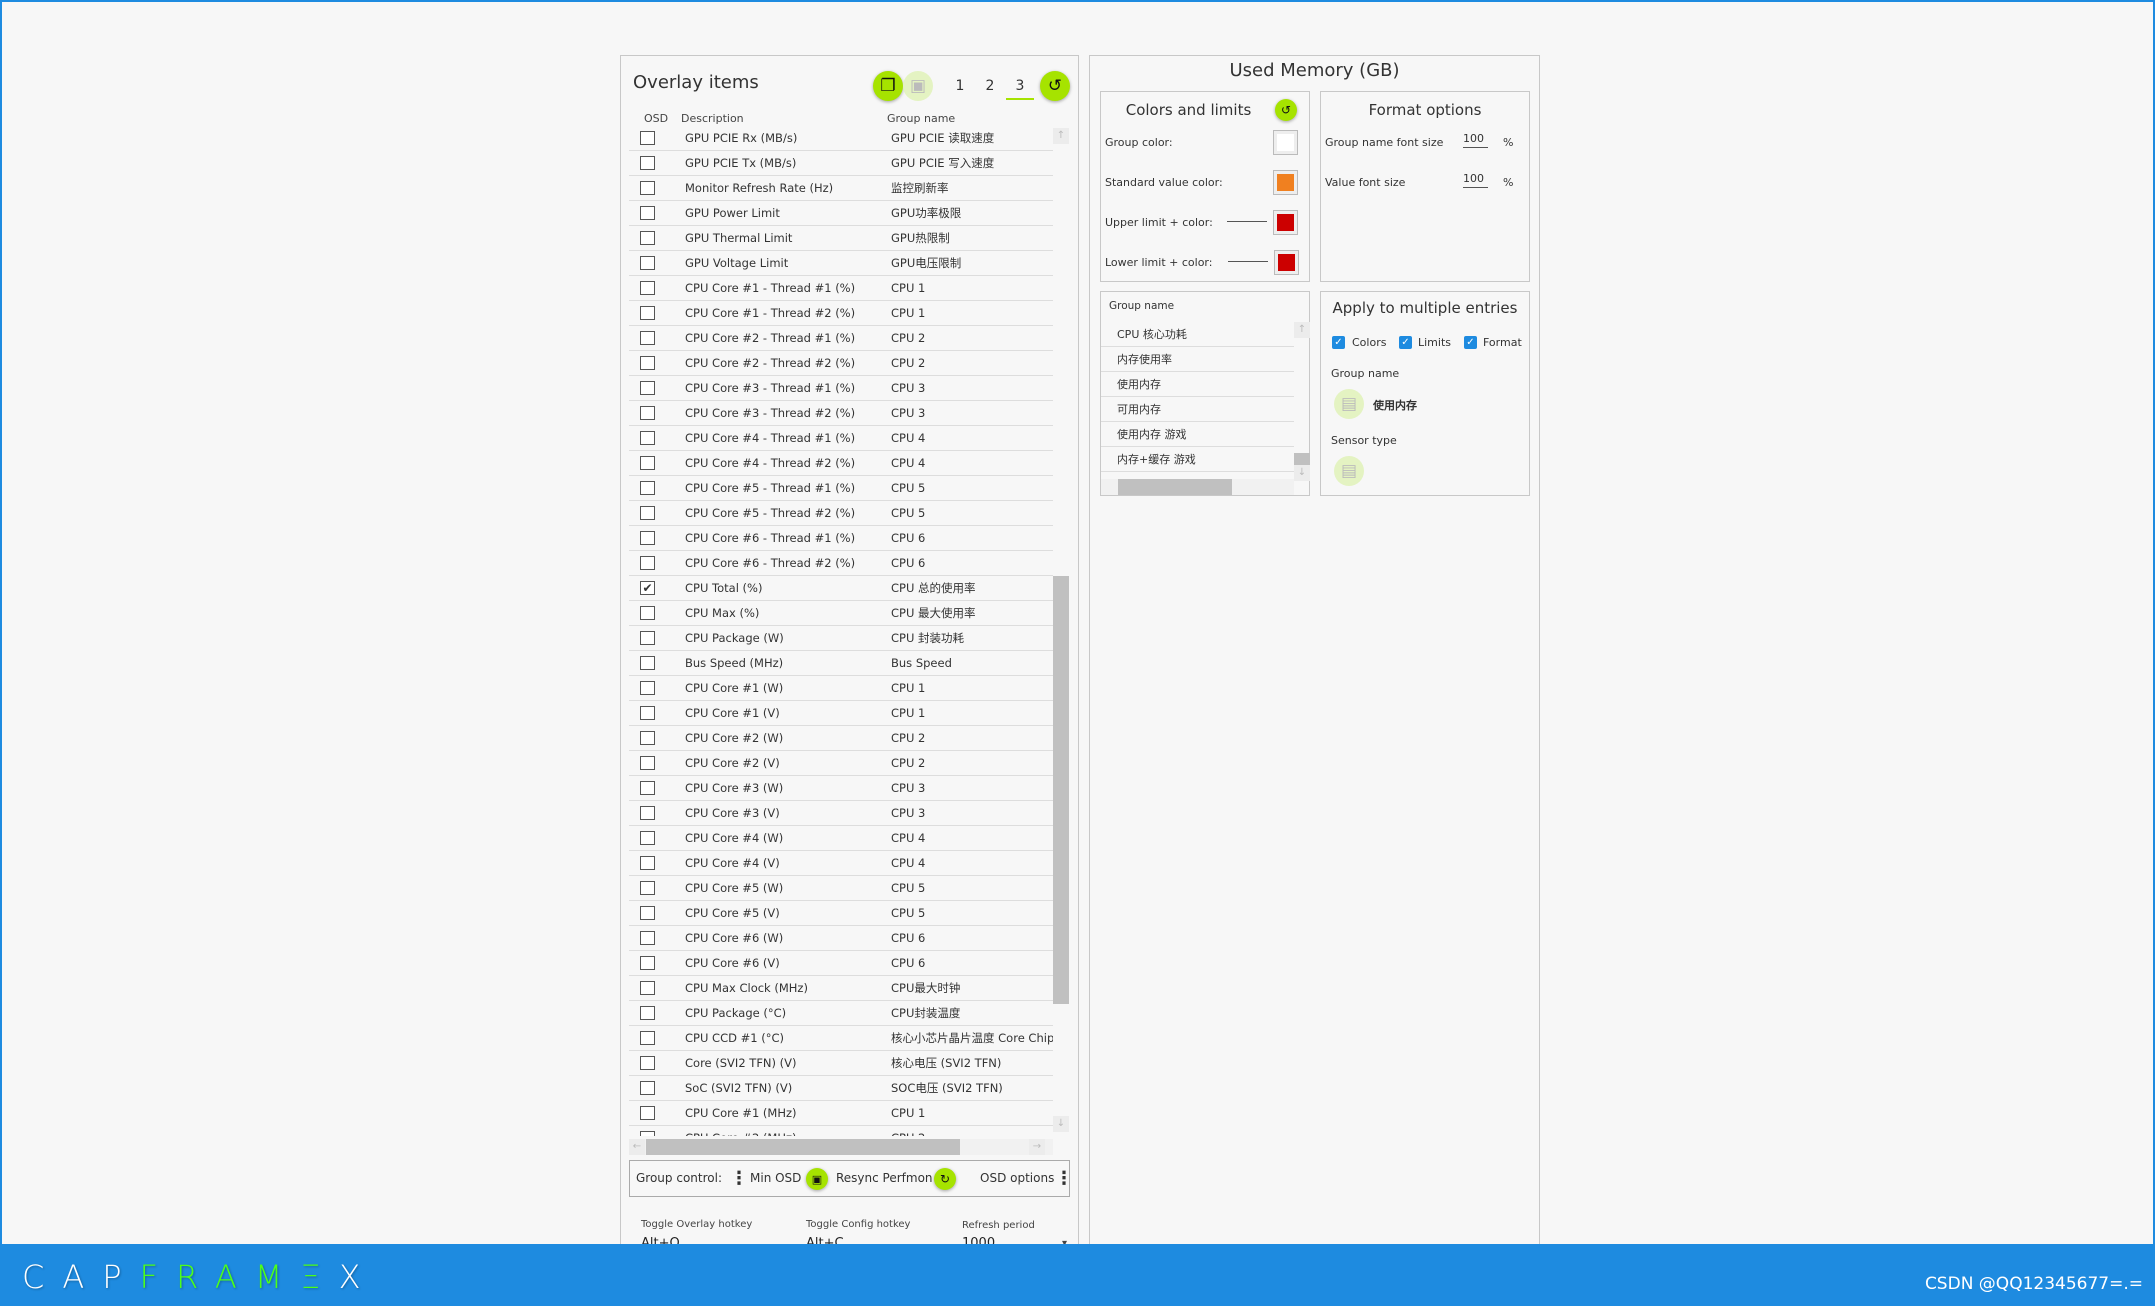 The image size is (2155, 1306). I want to click on table-row: CPU Core #3 (V) CPU 3, so click(841, 813).